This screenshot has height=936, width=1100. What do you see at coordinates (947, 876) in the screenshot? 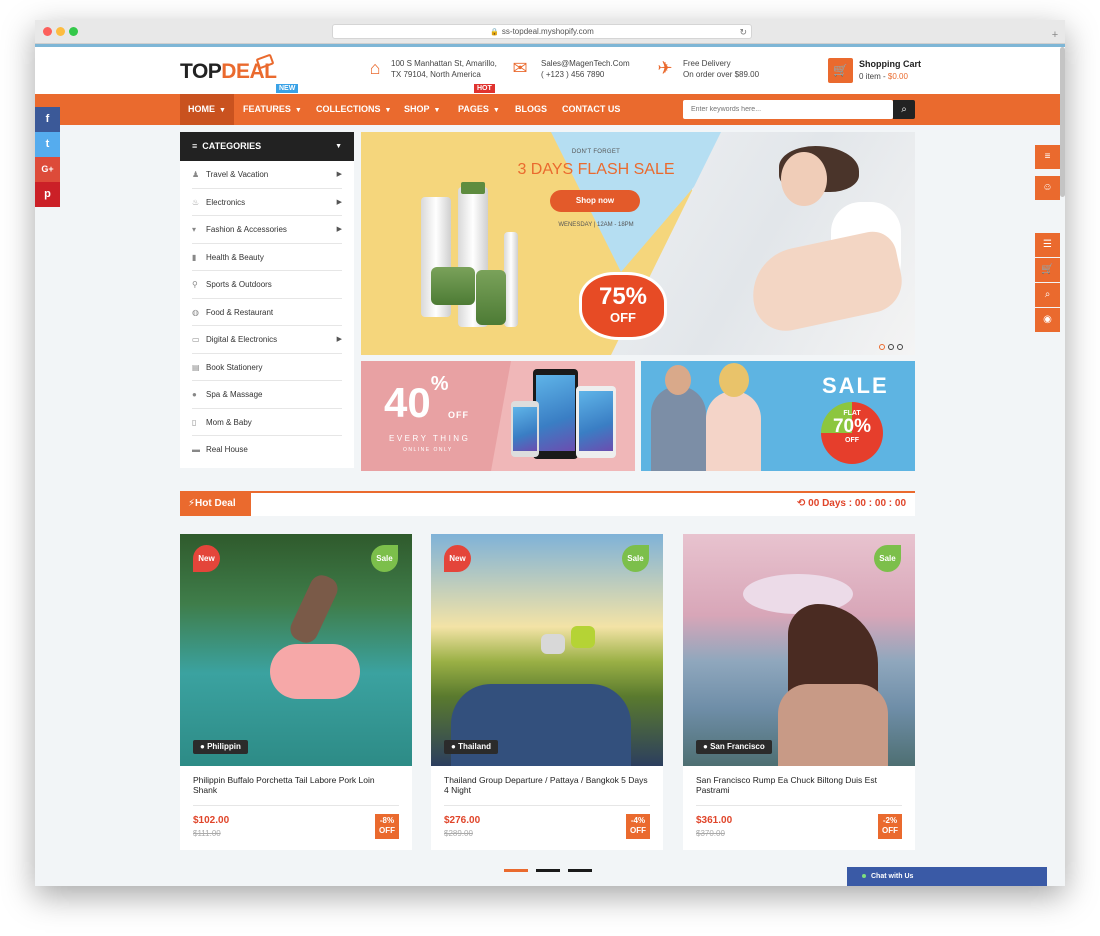
I see `chat-widget: Chat with Us` at bounding box center [947, 876].